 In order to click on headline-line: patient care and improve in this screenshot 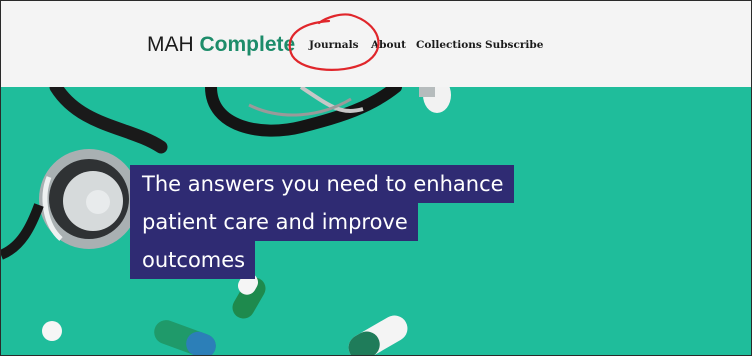, I will do `click(274, 222)`.